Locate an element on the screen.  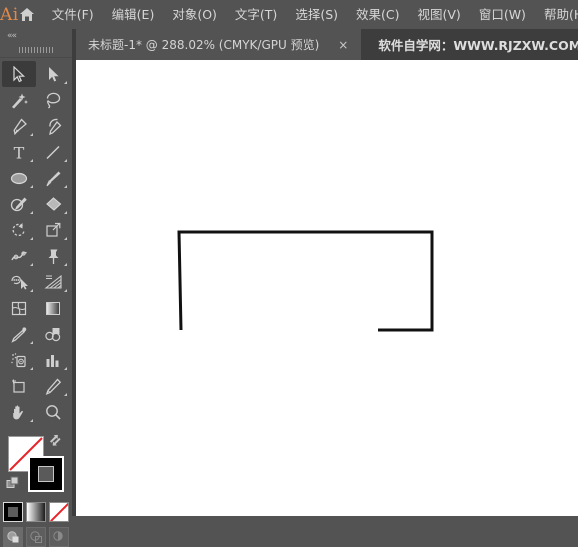
menu-file: 文件(F) is located at coordinates (73, 14).